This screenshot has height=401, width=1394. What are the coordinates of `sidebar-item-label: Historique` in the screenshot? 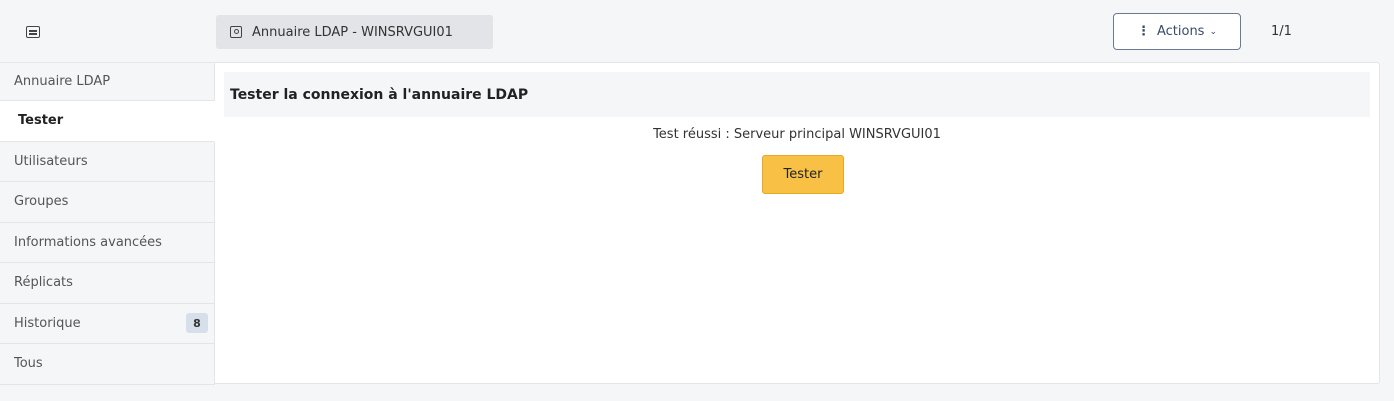 It's located at (47, 323).